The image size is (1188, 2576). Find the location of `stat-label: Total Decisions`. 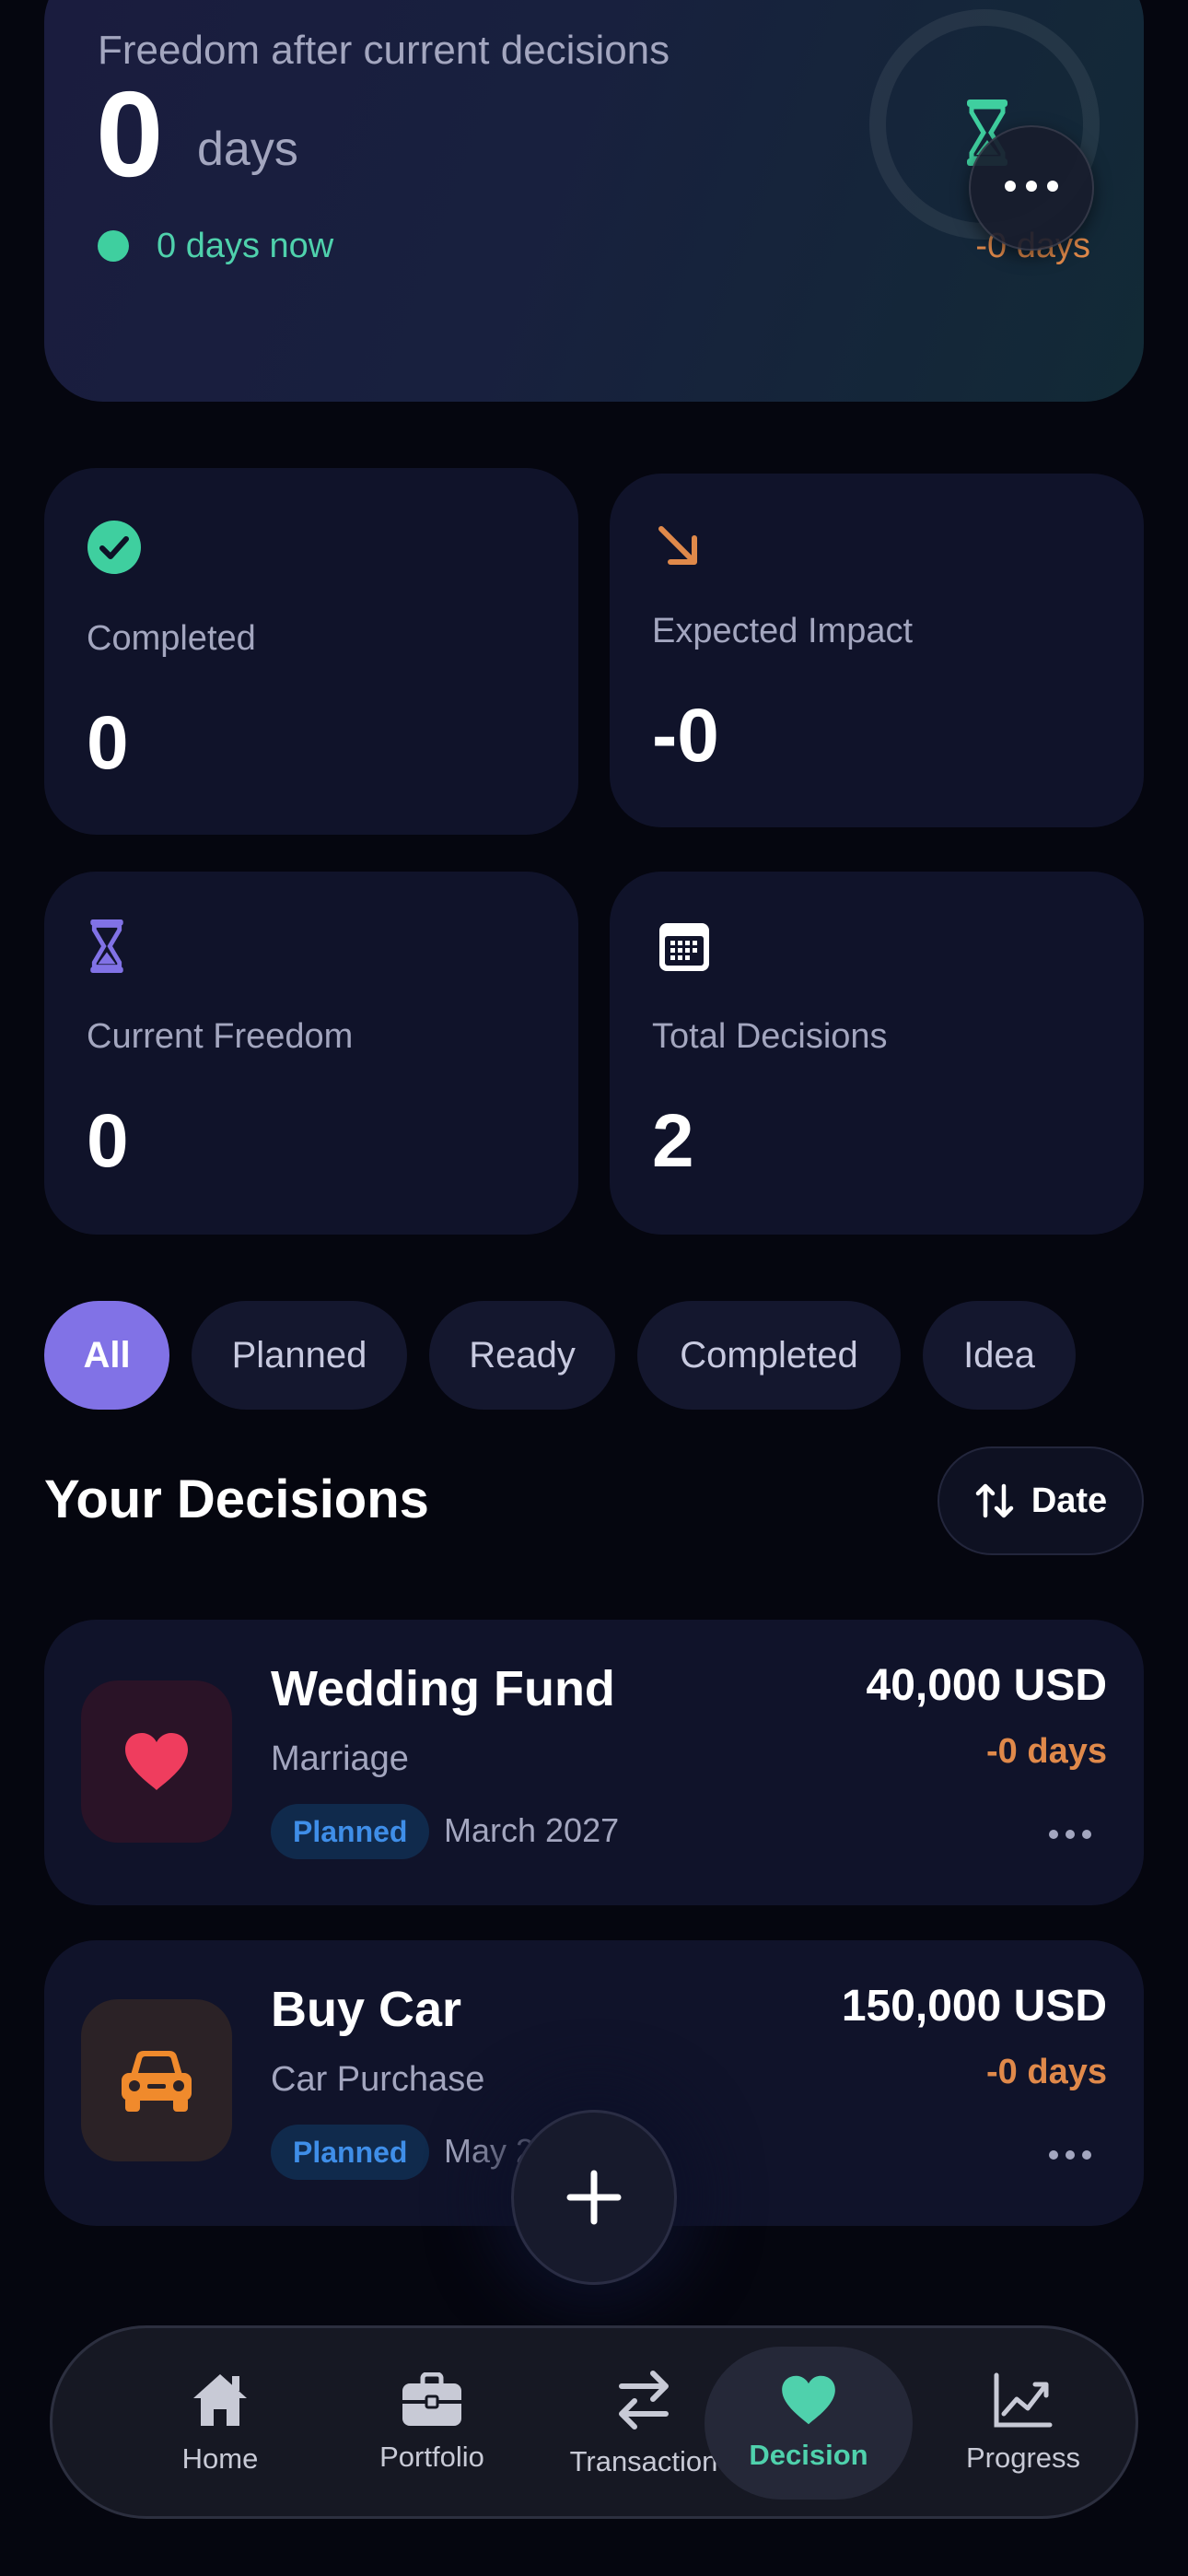

stat-label: Total Decisions is located at coordinates (770, 1036).